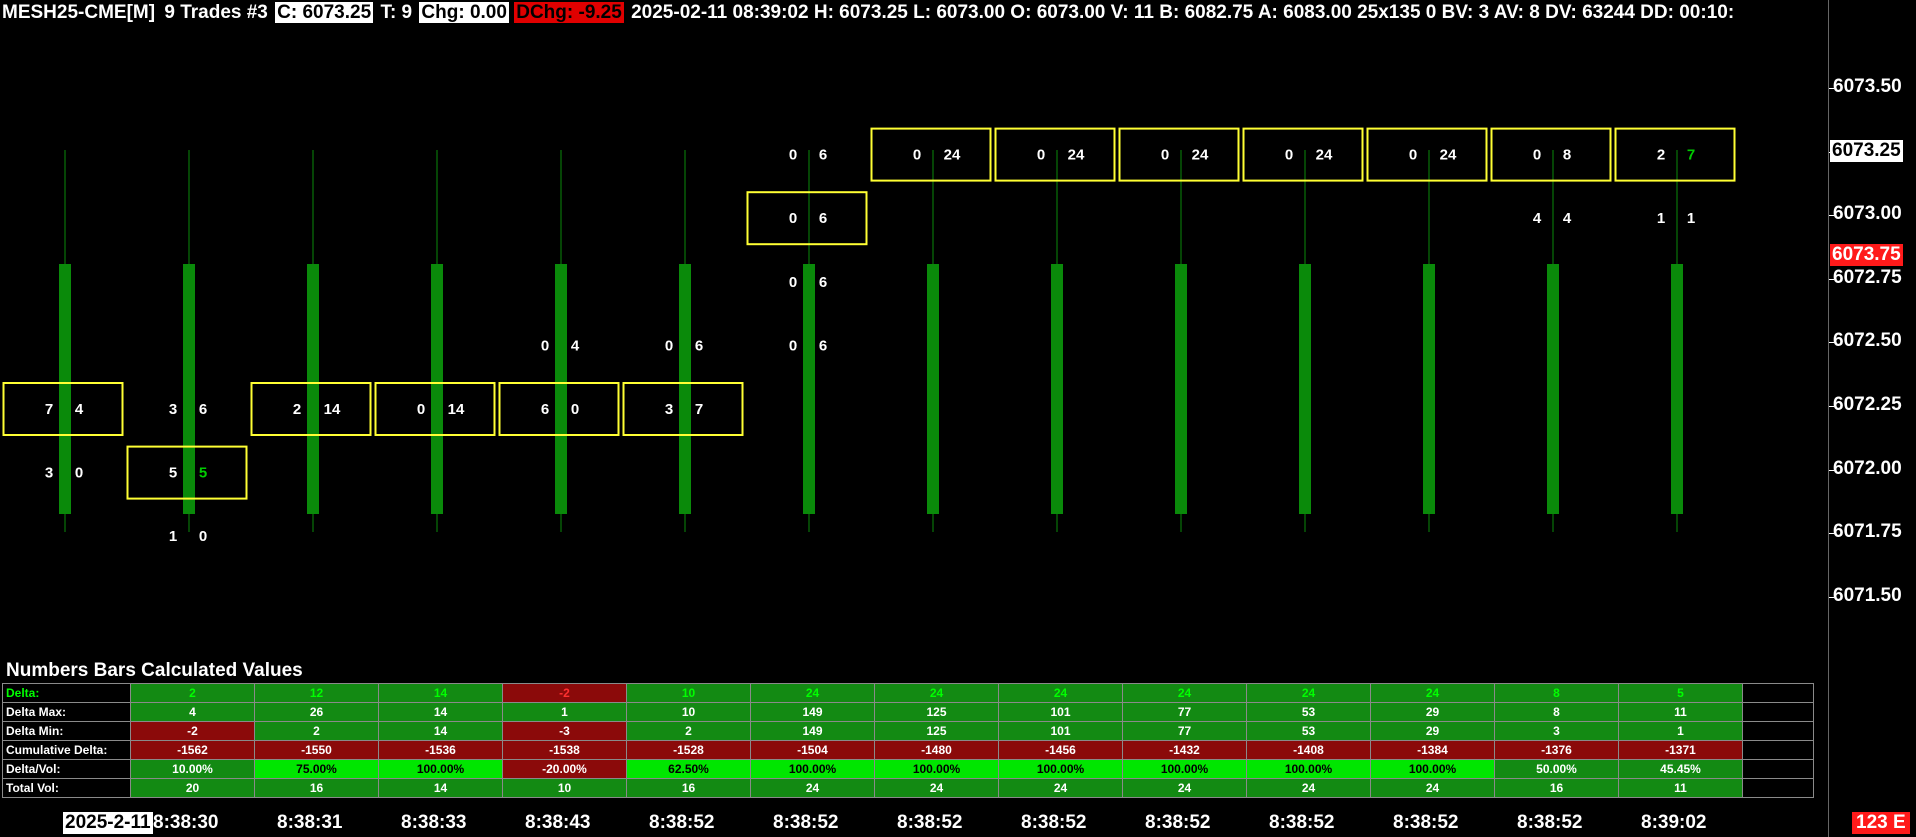 This screenshot has width=1916, height=837. What do you see at coordinates (1556, 769) in the screenshot?
I see `table-cell: 50.00%` at bounding box center [1556, 769].